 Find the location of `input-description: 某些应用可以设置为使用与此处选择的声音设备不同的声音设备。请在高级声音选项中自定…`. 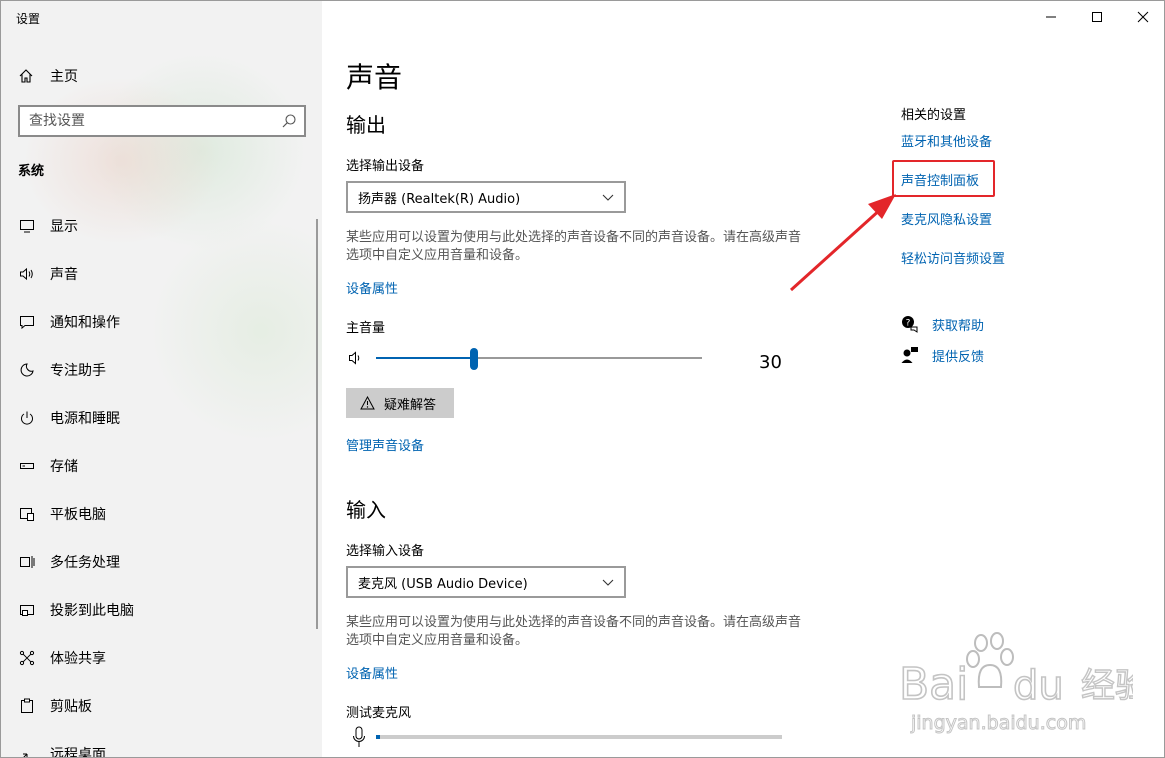

input-description: 某些应用可以设置为使用与此处选择的声音设备不同的声音设备。请在高级声音选项中自定… is located at coordinates (574, 631).